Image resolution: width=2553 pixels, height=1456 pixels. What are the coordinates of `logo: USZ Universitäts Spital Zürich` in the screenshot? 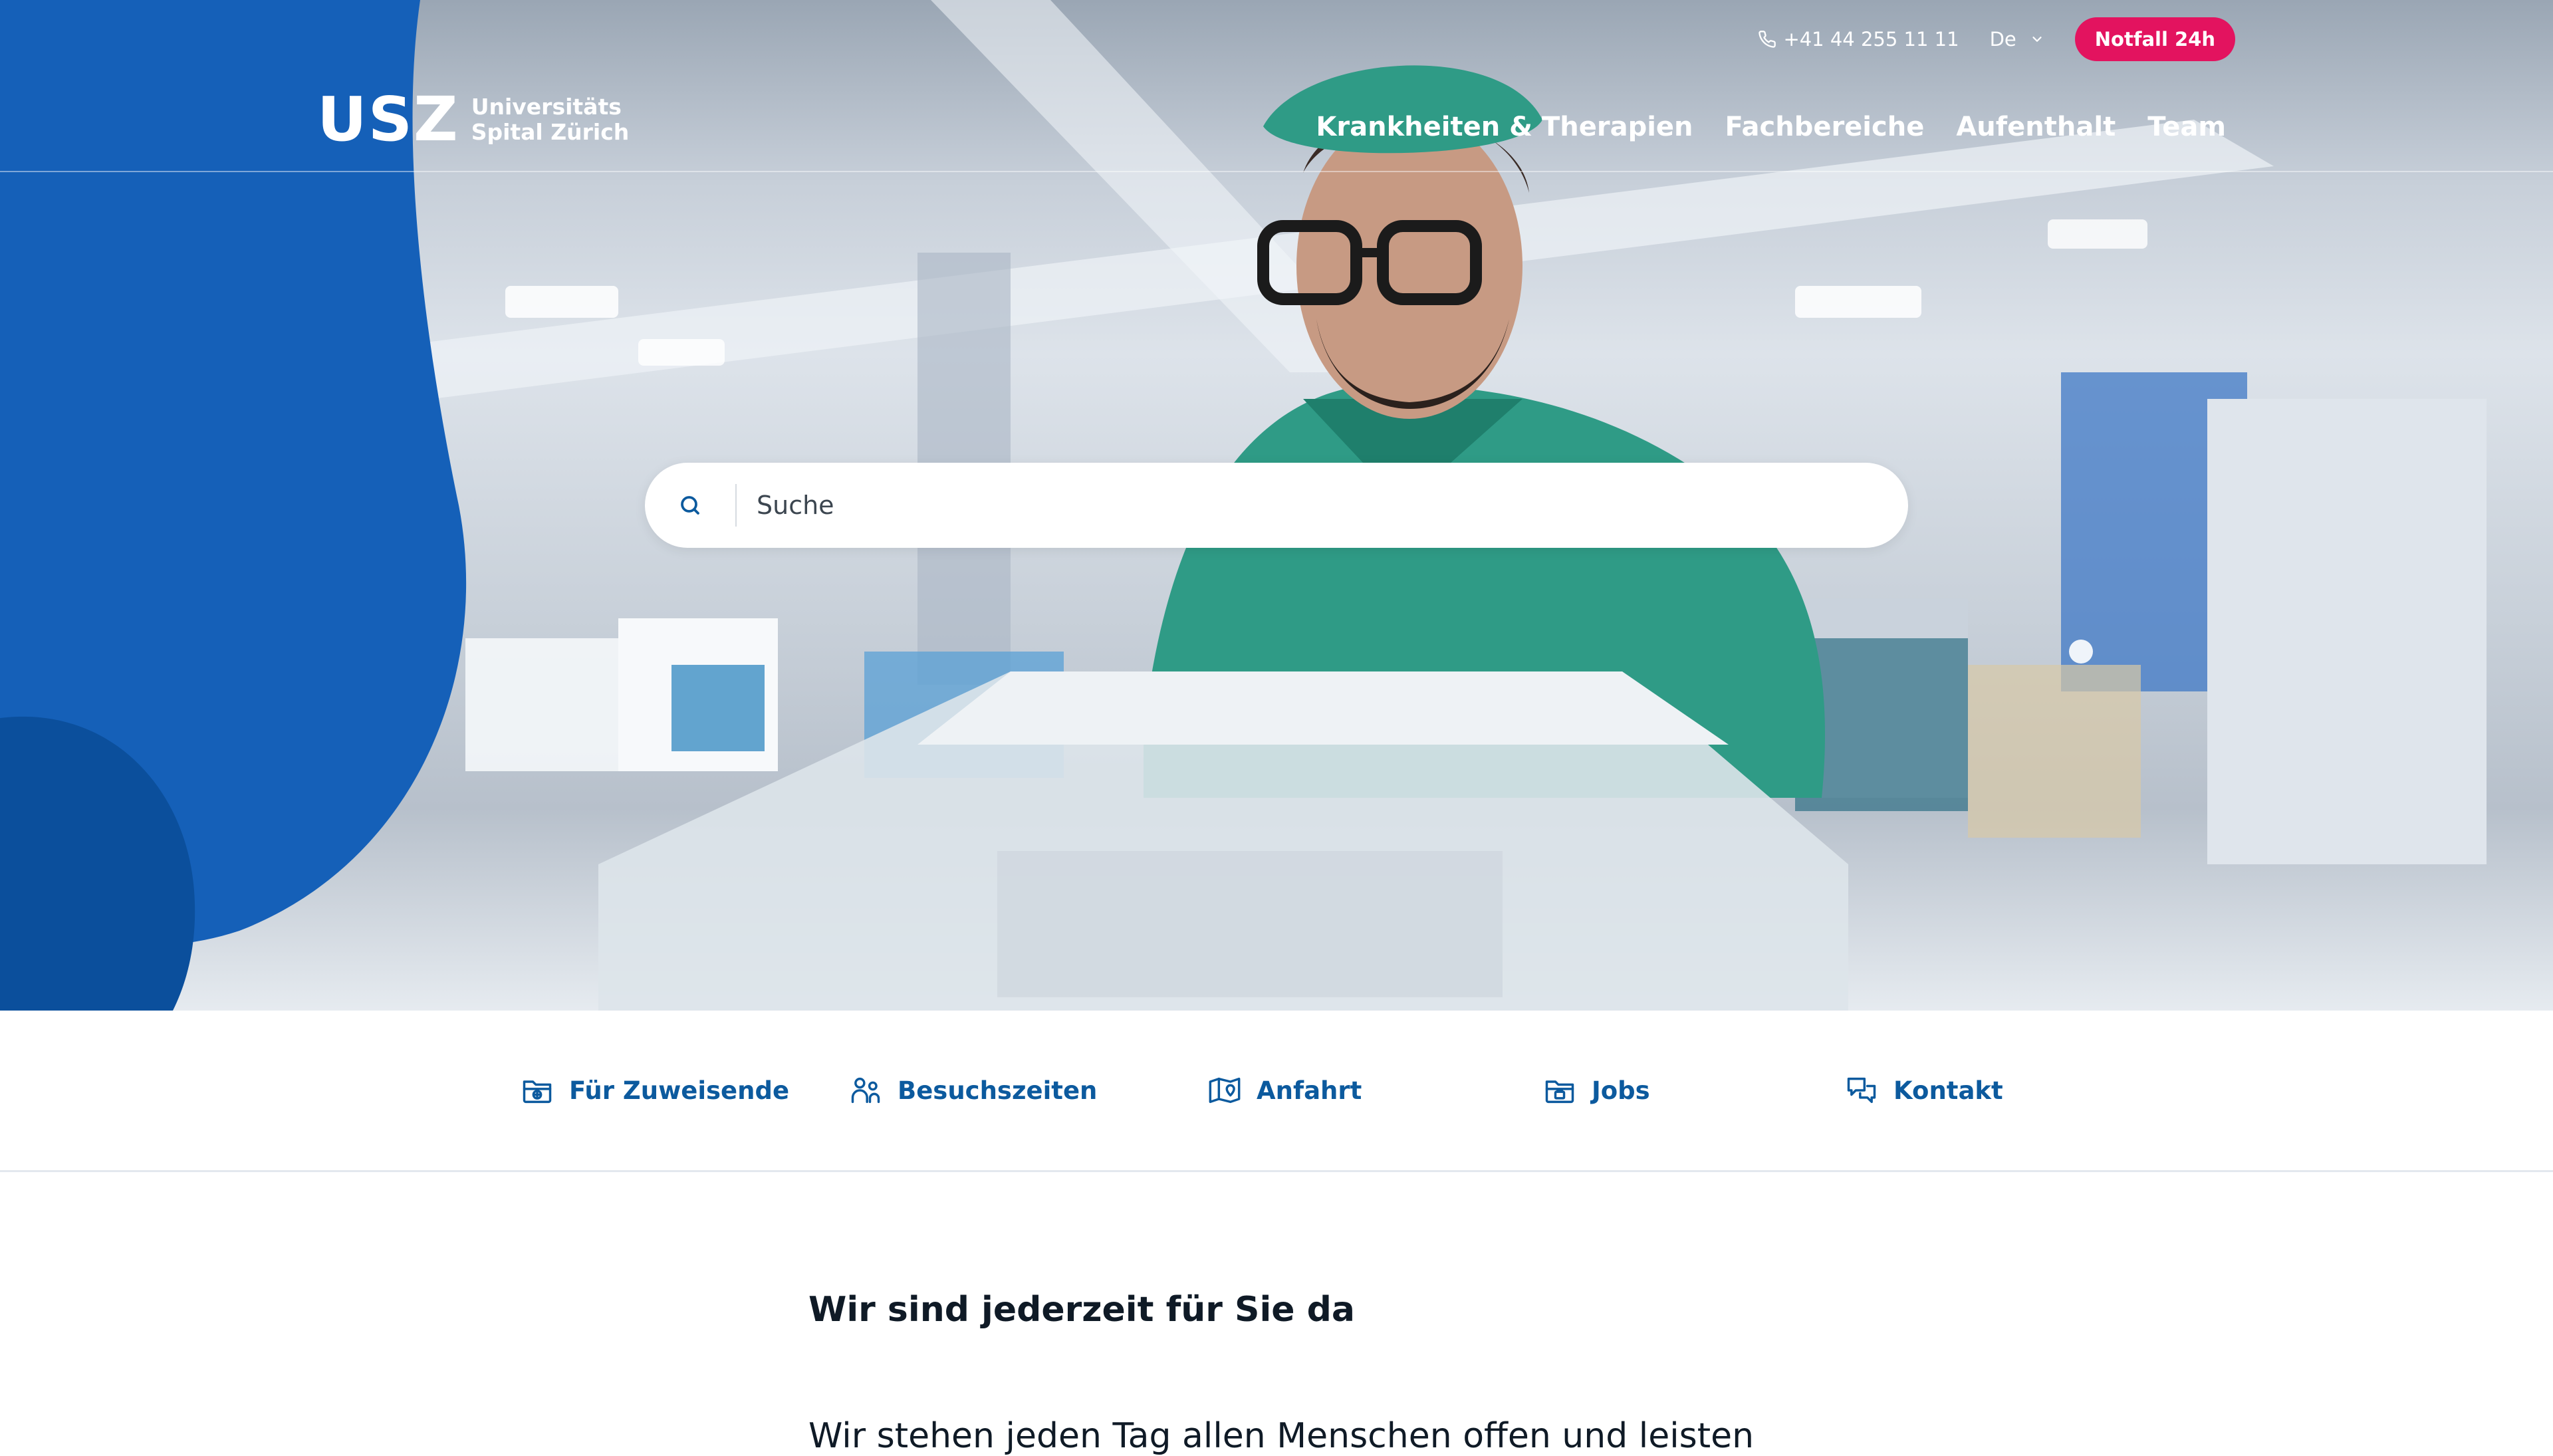 It's located at (473, 119).